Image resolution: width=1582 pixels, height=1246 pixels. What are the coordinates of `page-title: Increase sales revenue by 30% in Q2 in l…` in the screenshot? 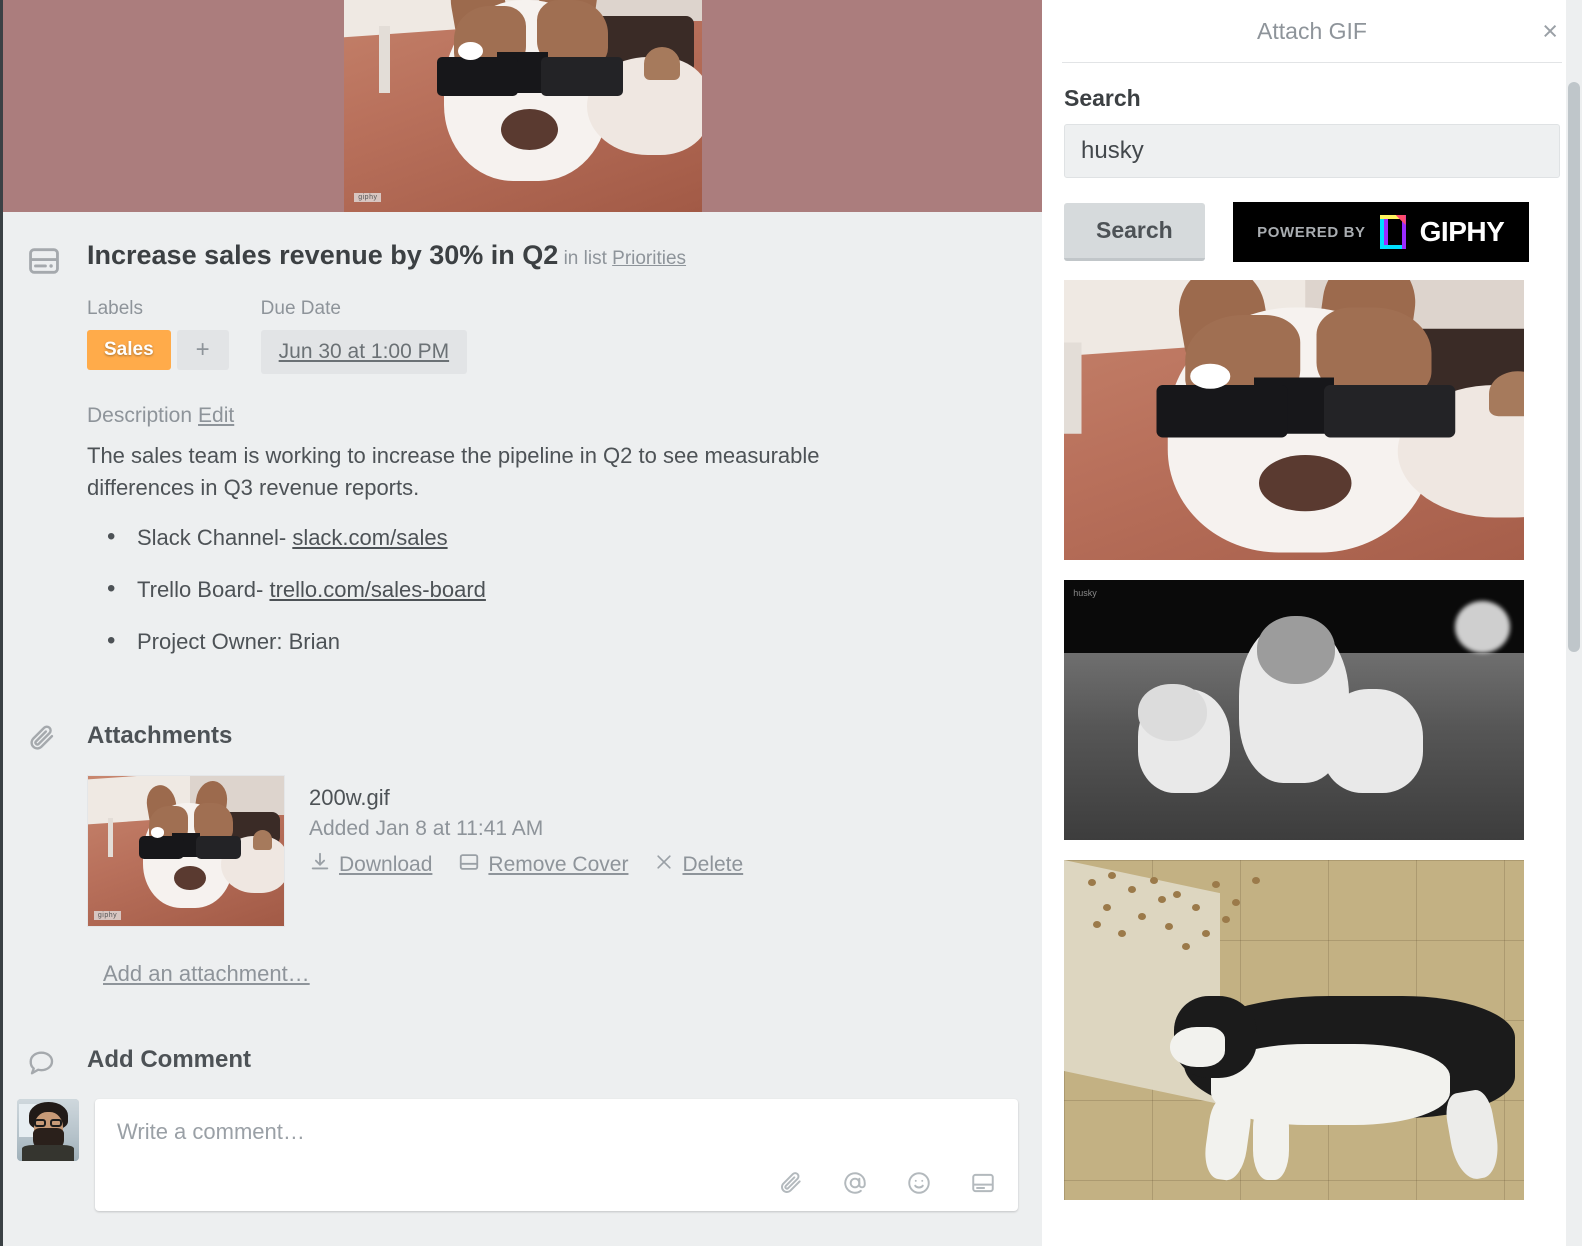 It's located at (386, 255).